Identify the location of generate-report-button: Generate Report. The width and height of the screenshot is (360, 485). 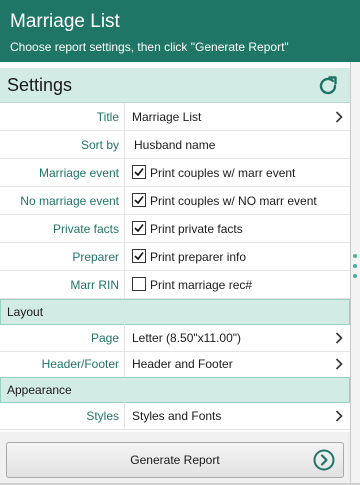
(175, 460).